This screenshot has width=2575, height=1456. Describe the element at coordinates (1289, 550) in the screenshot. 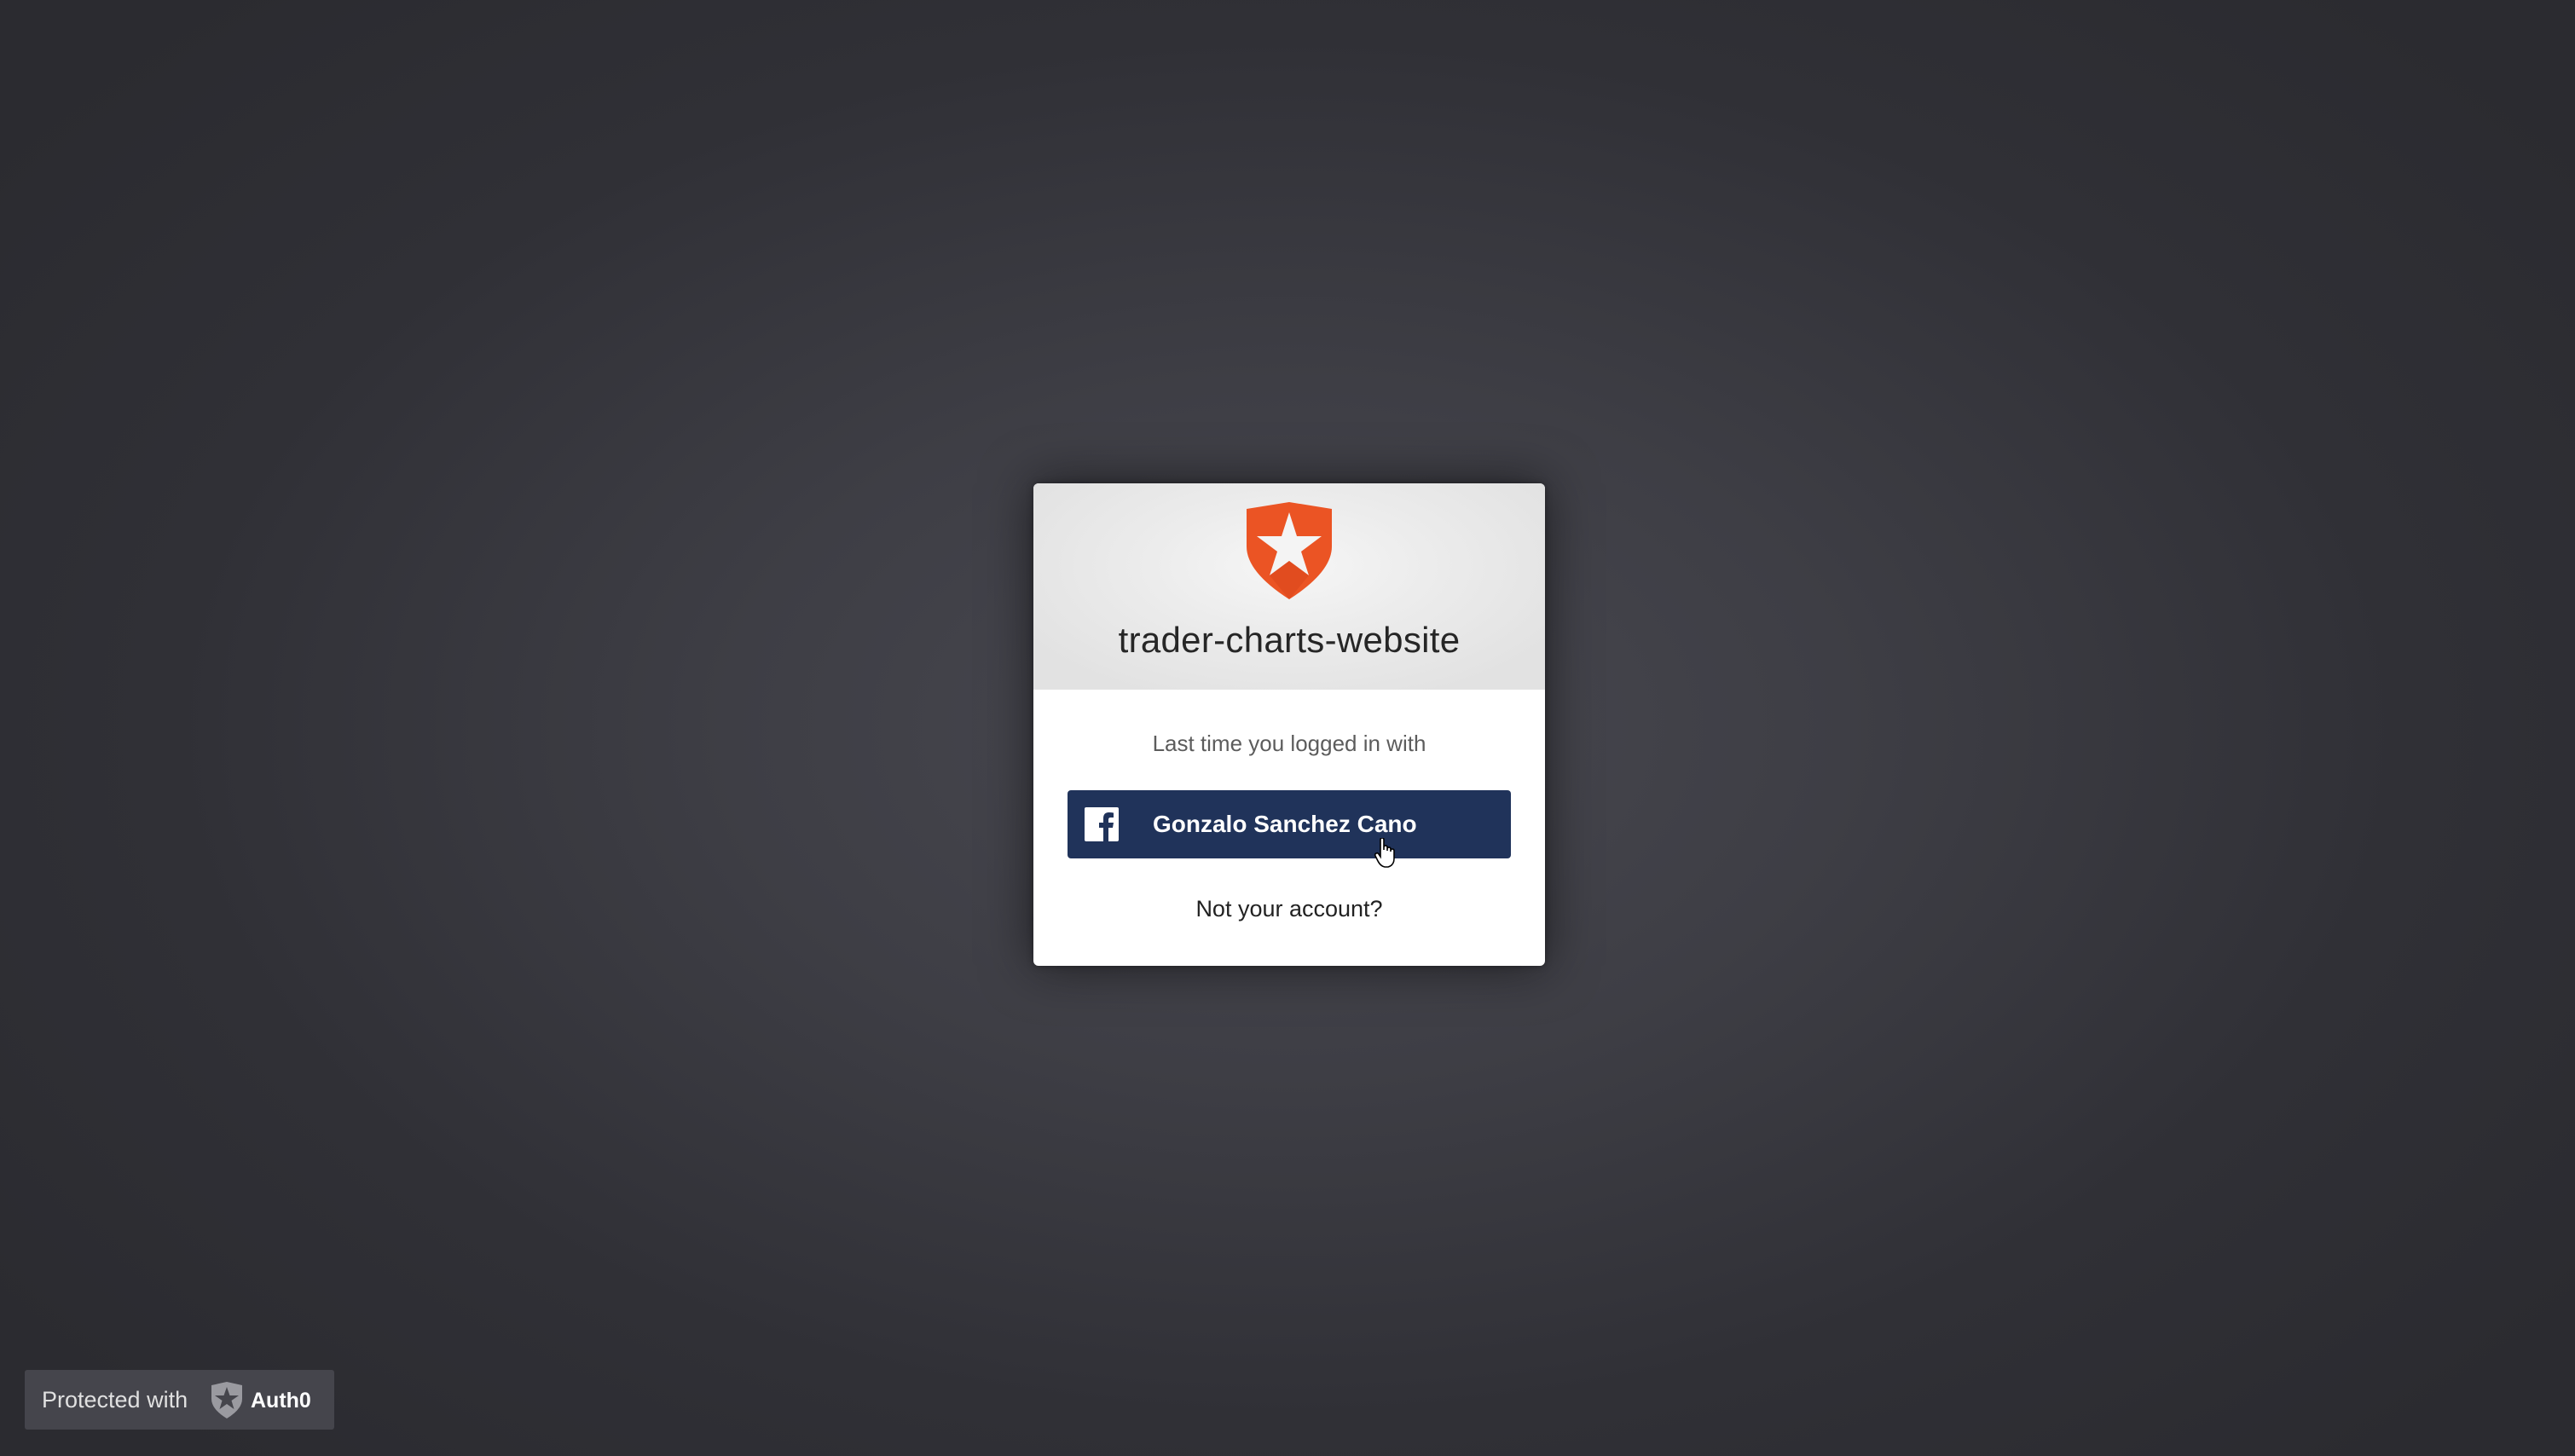

I see `auth0-shield-star-icon` at that location.